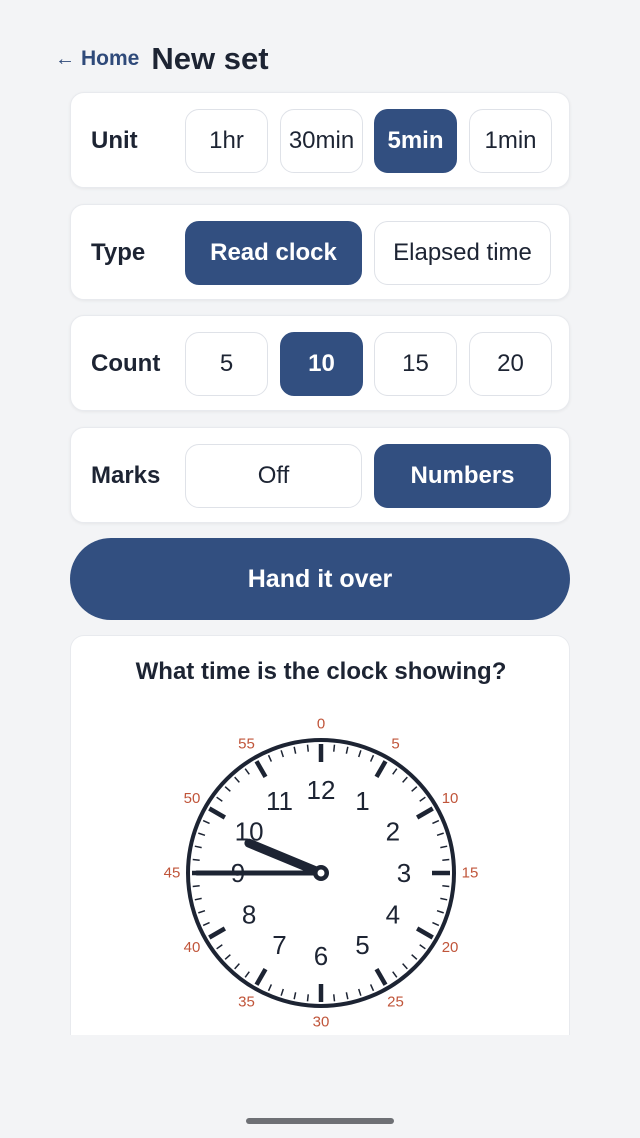 The width and height of the screenshot is (640, 1138). Describe the element at coordinates (393, 915) in the screenshot. I see `hour-number-label: 4` at that location.